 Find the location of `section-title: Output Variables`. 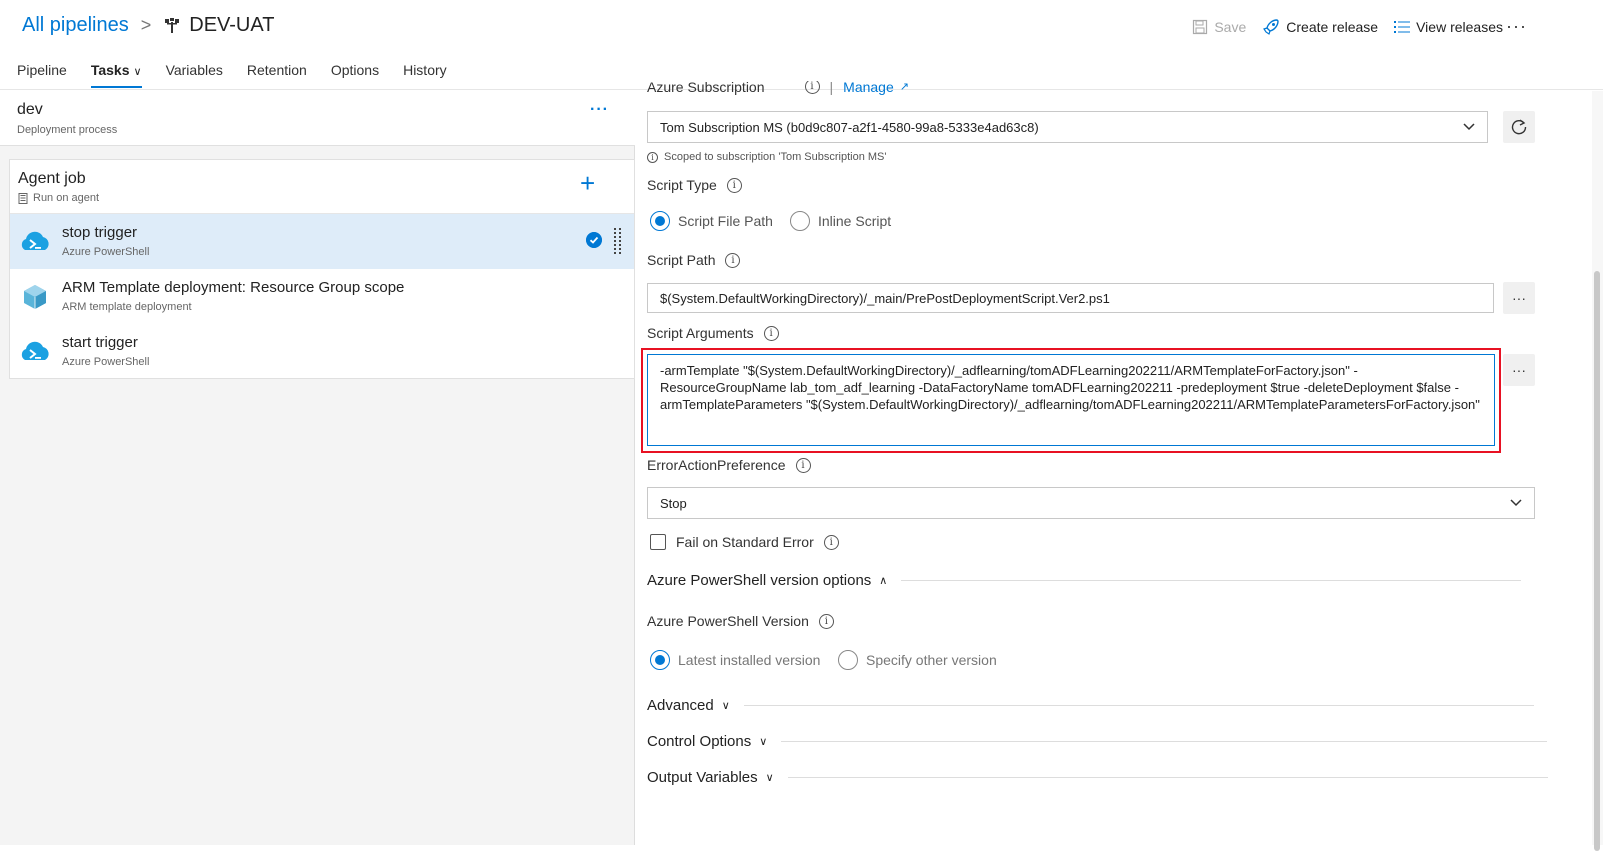

section-title: Output Variables is located at coordinates (702, 777).